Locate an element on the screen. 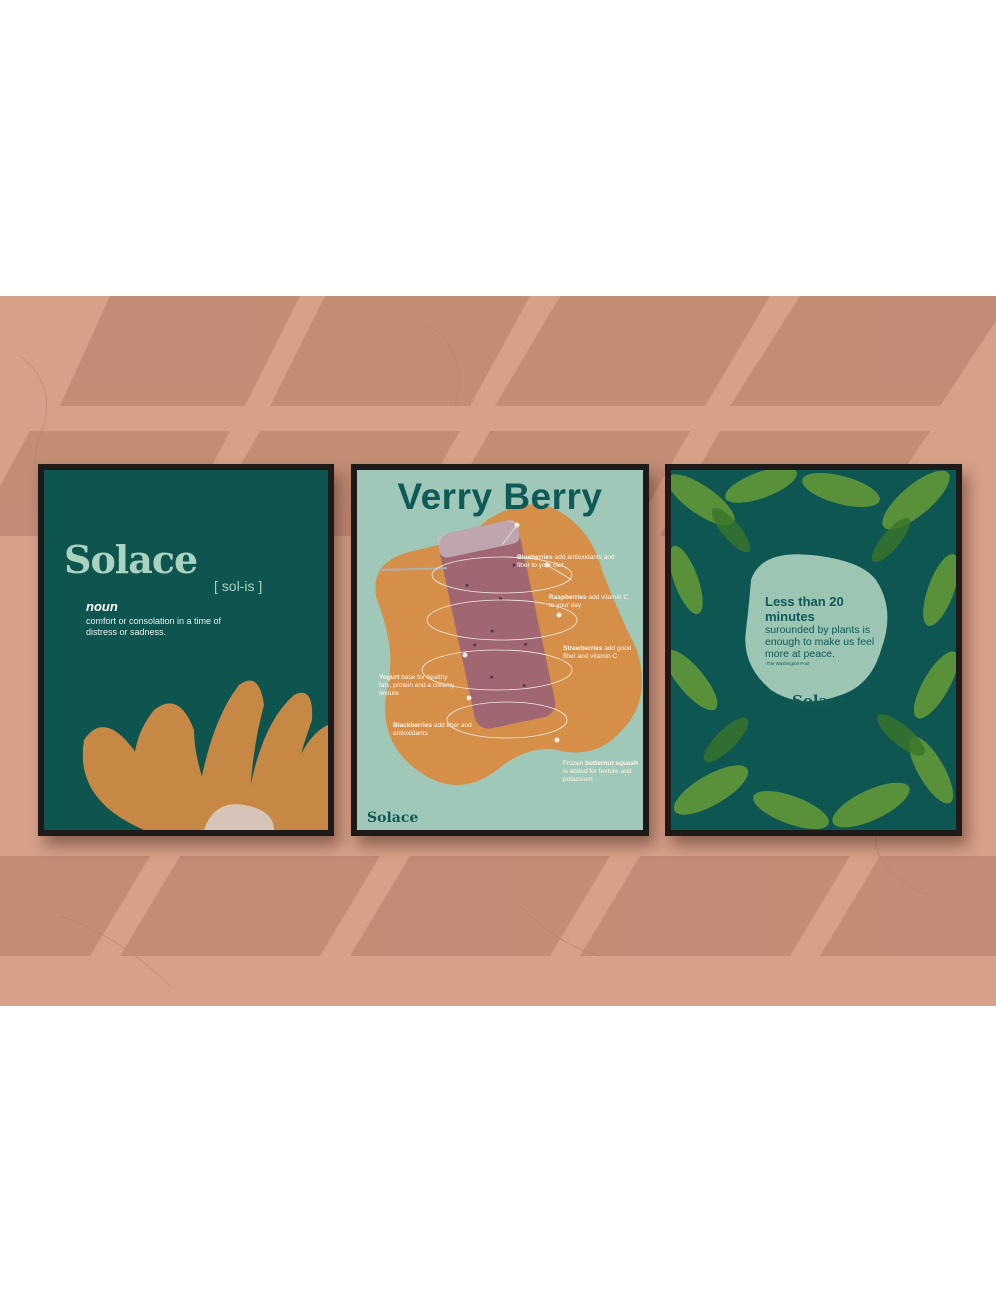  annotation-blackberries: Blackberries add fiber and antioxidants is located at coordinates (433, 730).